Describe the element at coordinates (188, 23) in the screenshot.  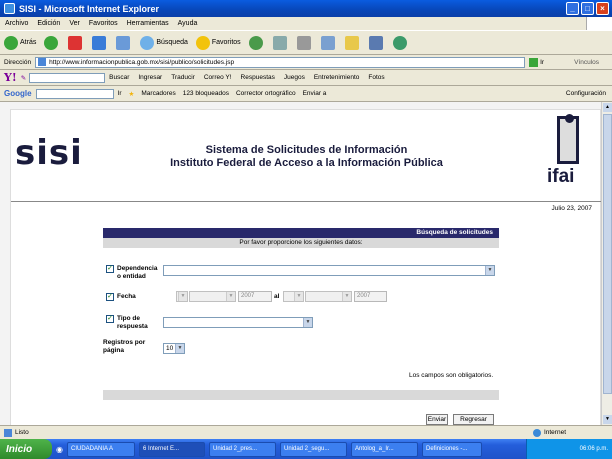
I see `menu-ayuda: Ayuda` at that location.